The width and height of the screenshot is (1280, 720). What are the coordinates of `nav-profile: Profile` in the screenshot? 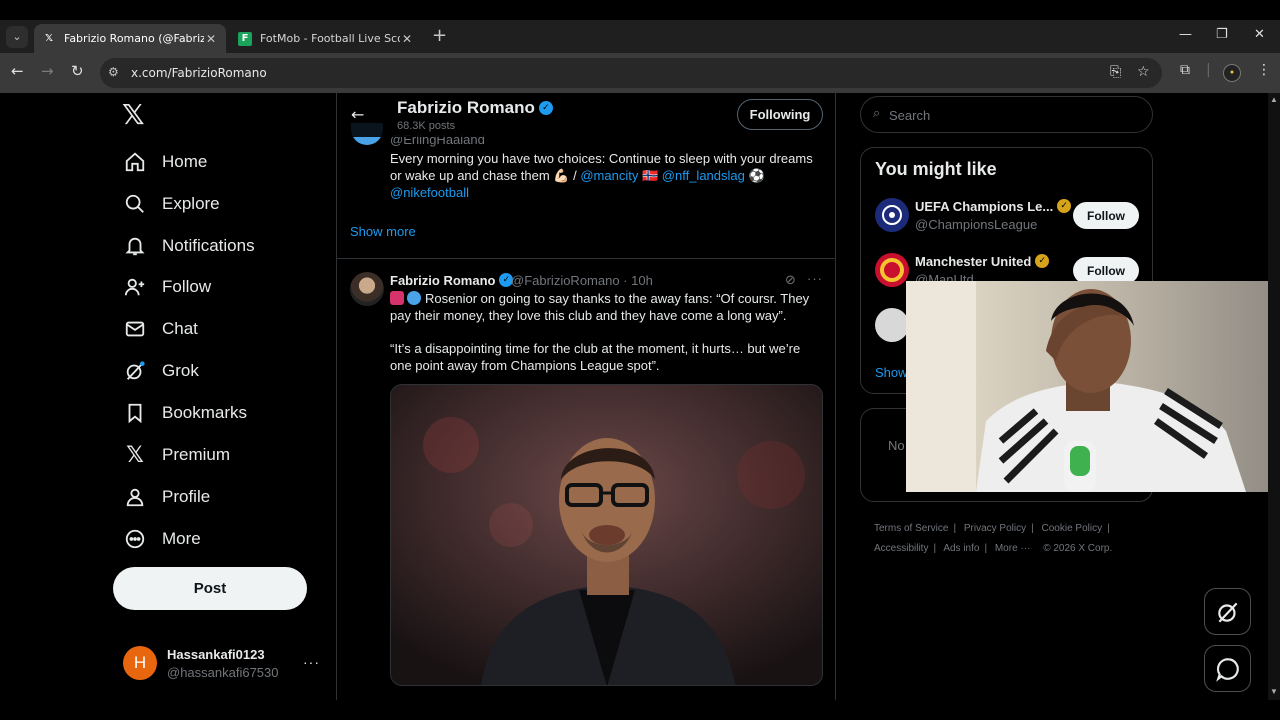 It's located at (166, 497).